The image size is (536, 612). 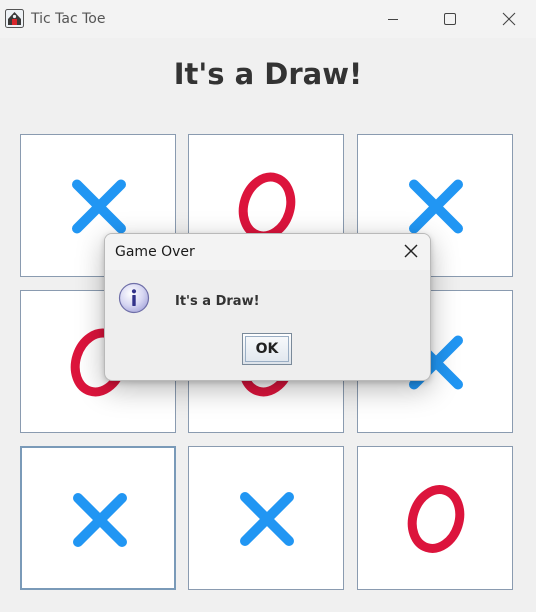 I want to click on maximize-button, so click(x=450, y=19).